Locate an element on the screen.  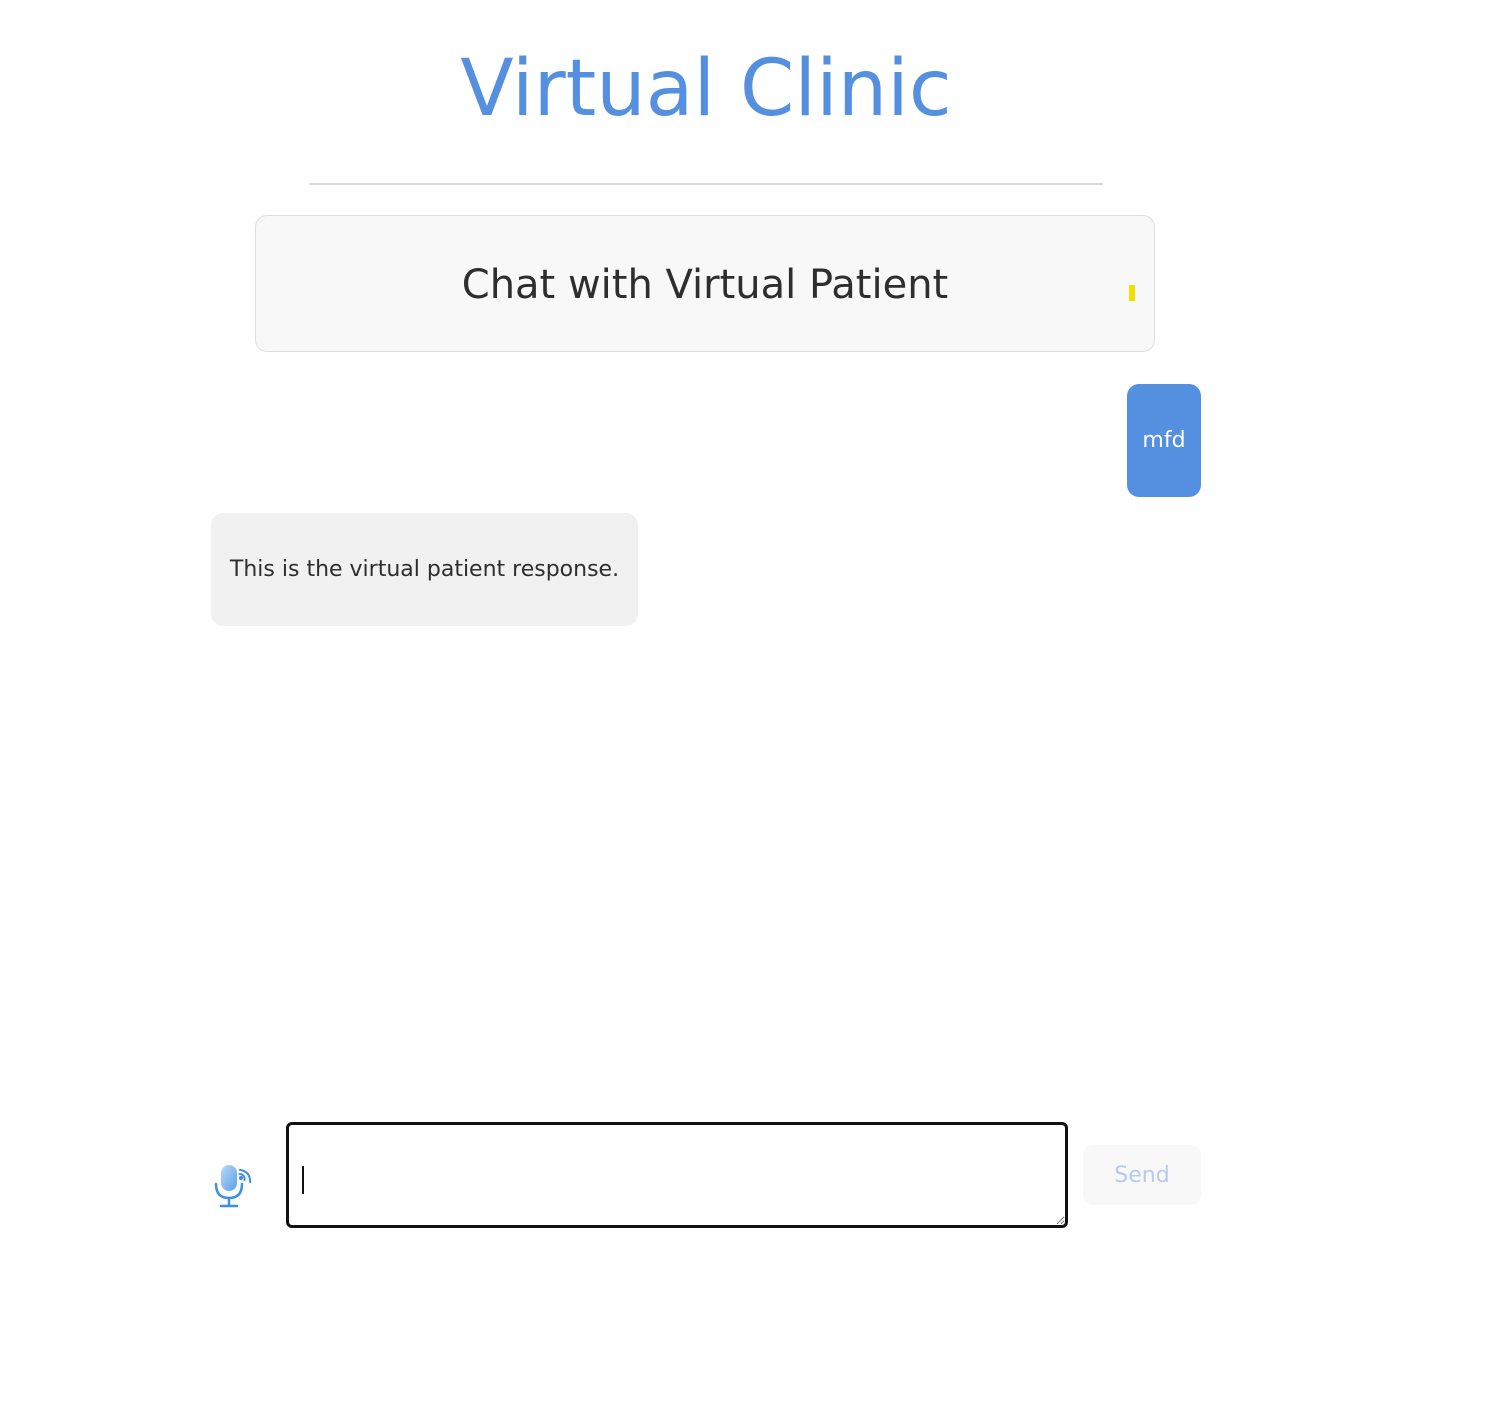
microphone-icon is located at coordinates (233, 1186).